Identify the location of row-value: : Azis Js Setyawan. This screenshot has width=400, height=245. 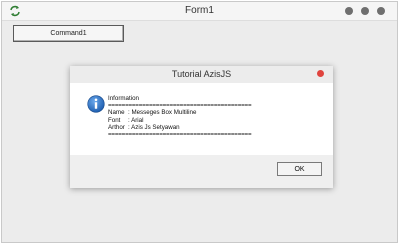
(154, 127).